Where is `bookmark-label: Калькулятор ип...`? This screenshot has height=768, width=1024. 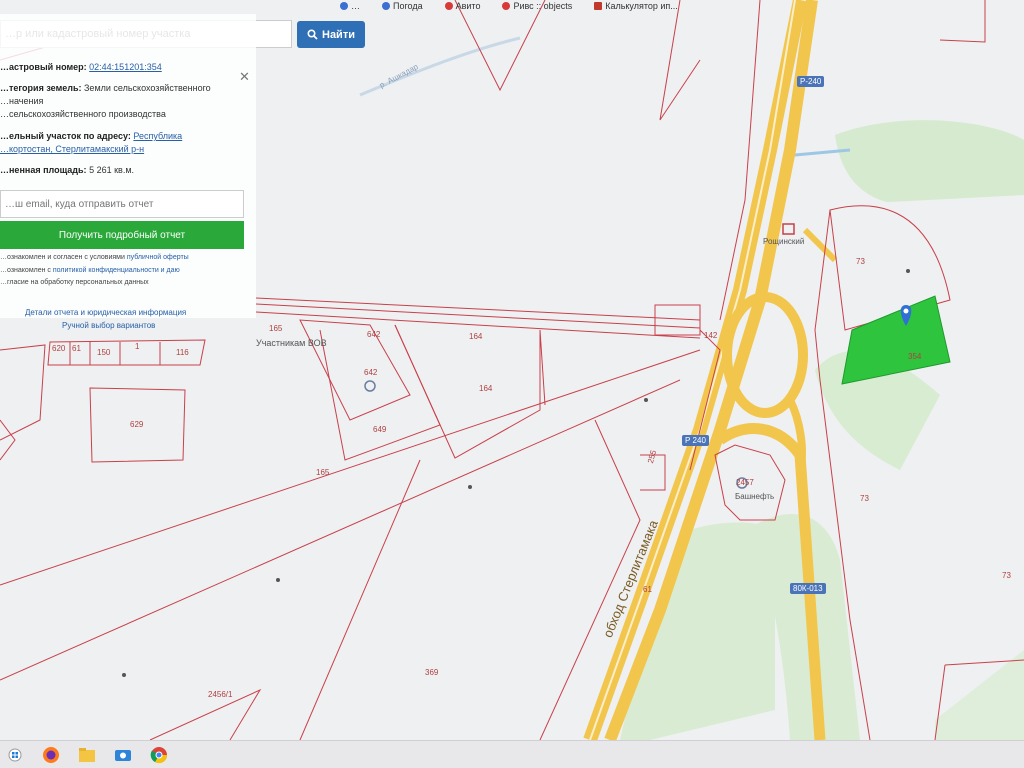
bookmark-label: Калькулятор ип... is located at coordinates (641, 5).